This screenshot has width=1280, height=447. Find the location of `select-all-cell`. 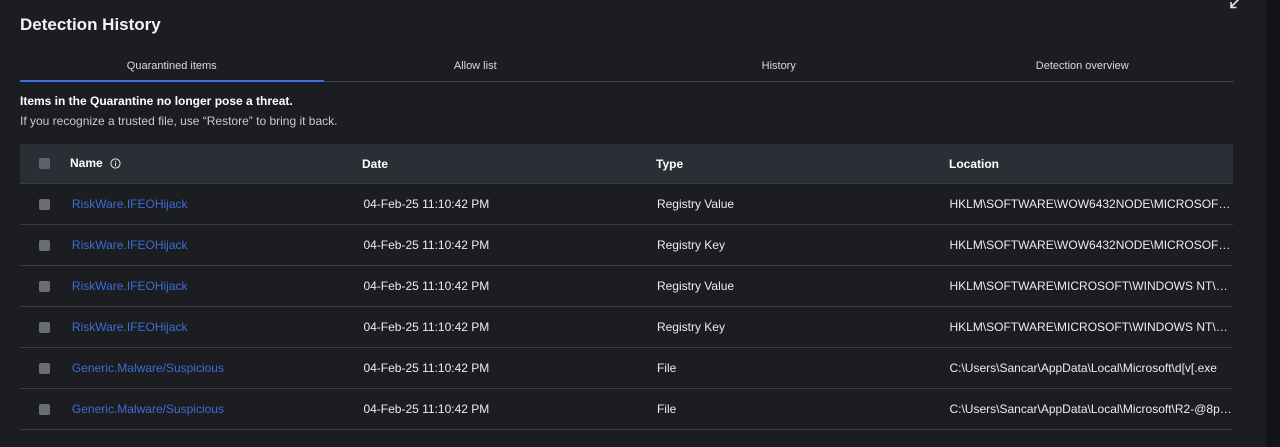

select-all-cell is located at coordinates (45, 163).